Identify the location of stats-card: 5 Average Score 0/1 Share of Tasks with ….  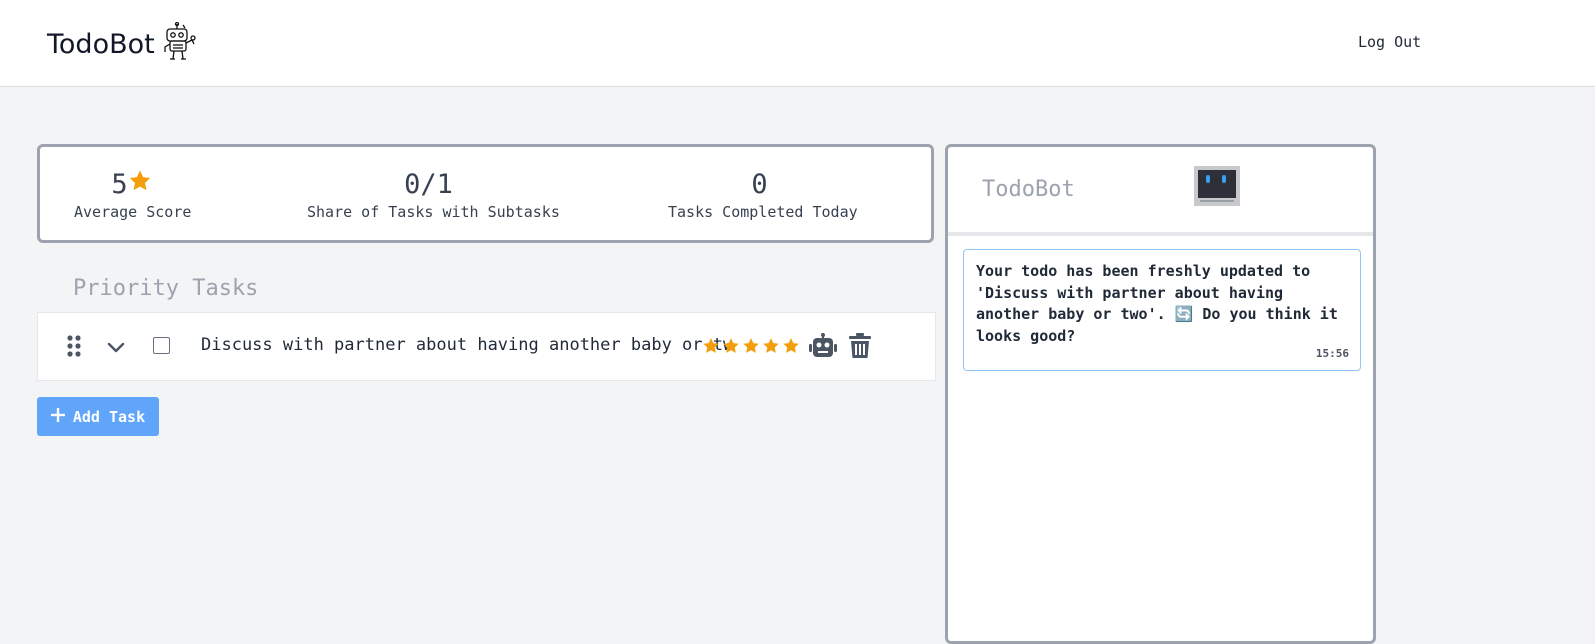
(485, 193).